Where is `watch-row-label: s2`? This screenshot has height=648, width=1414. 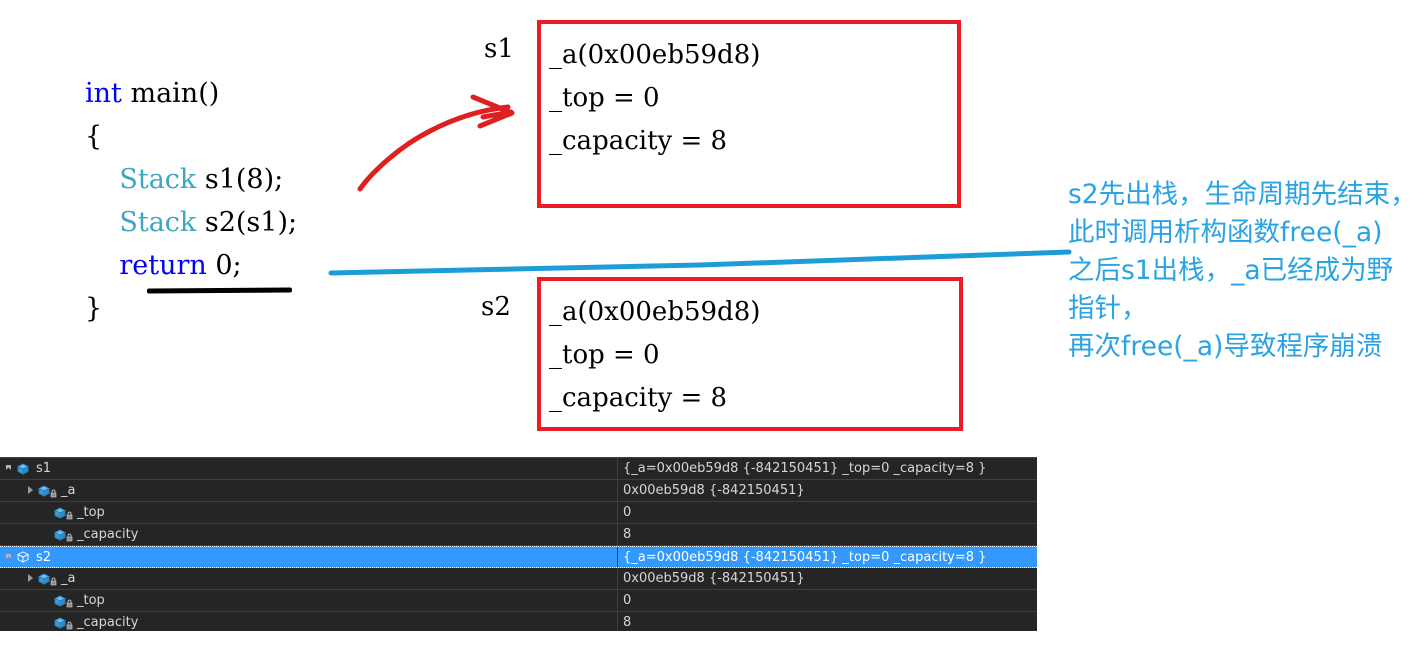 watch-row-label: s2 is located at coordinates (44, 557).